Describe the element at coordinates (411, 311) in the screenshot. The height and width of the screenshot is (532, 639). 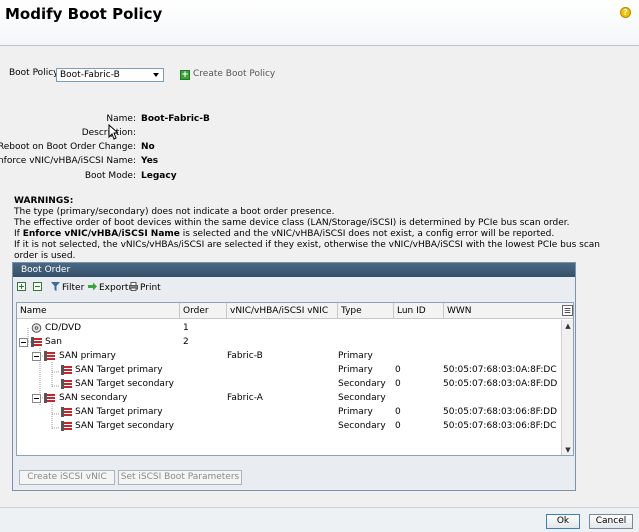
I see `column-header-lun-id: Lun ID` at that location.